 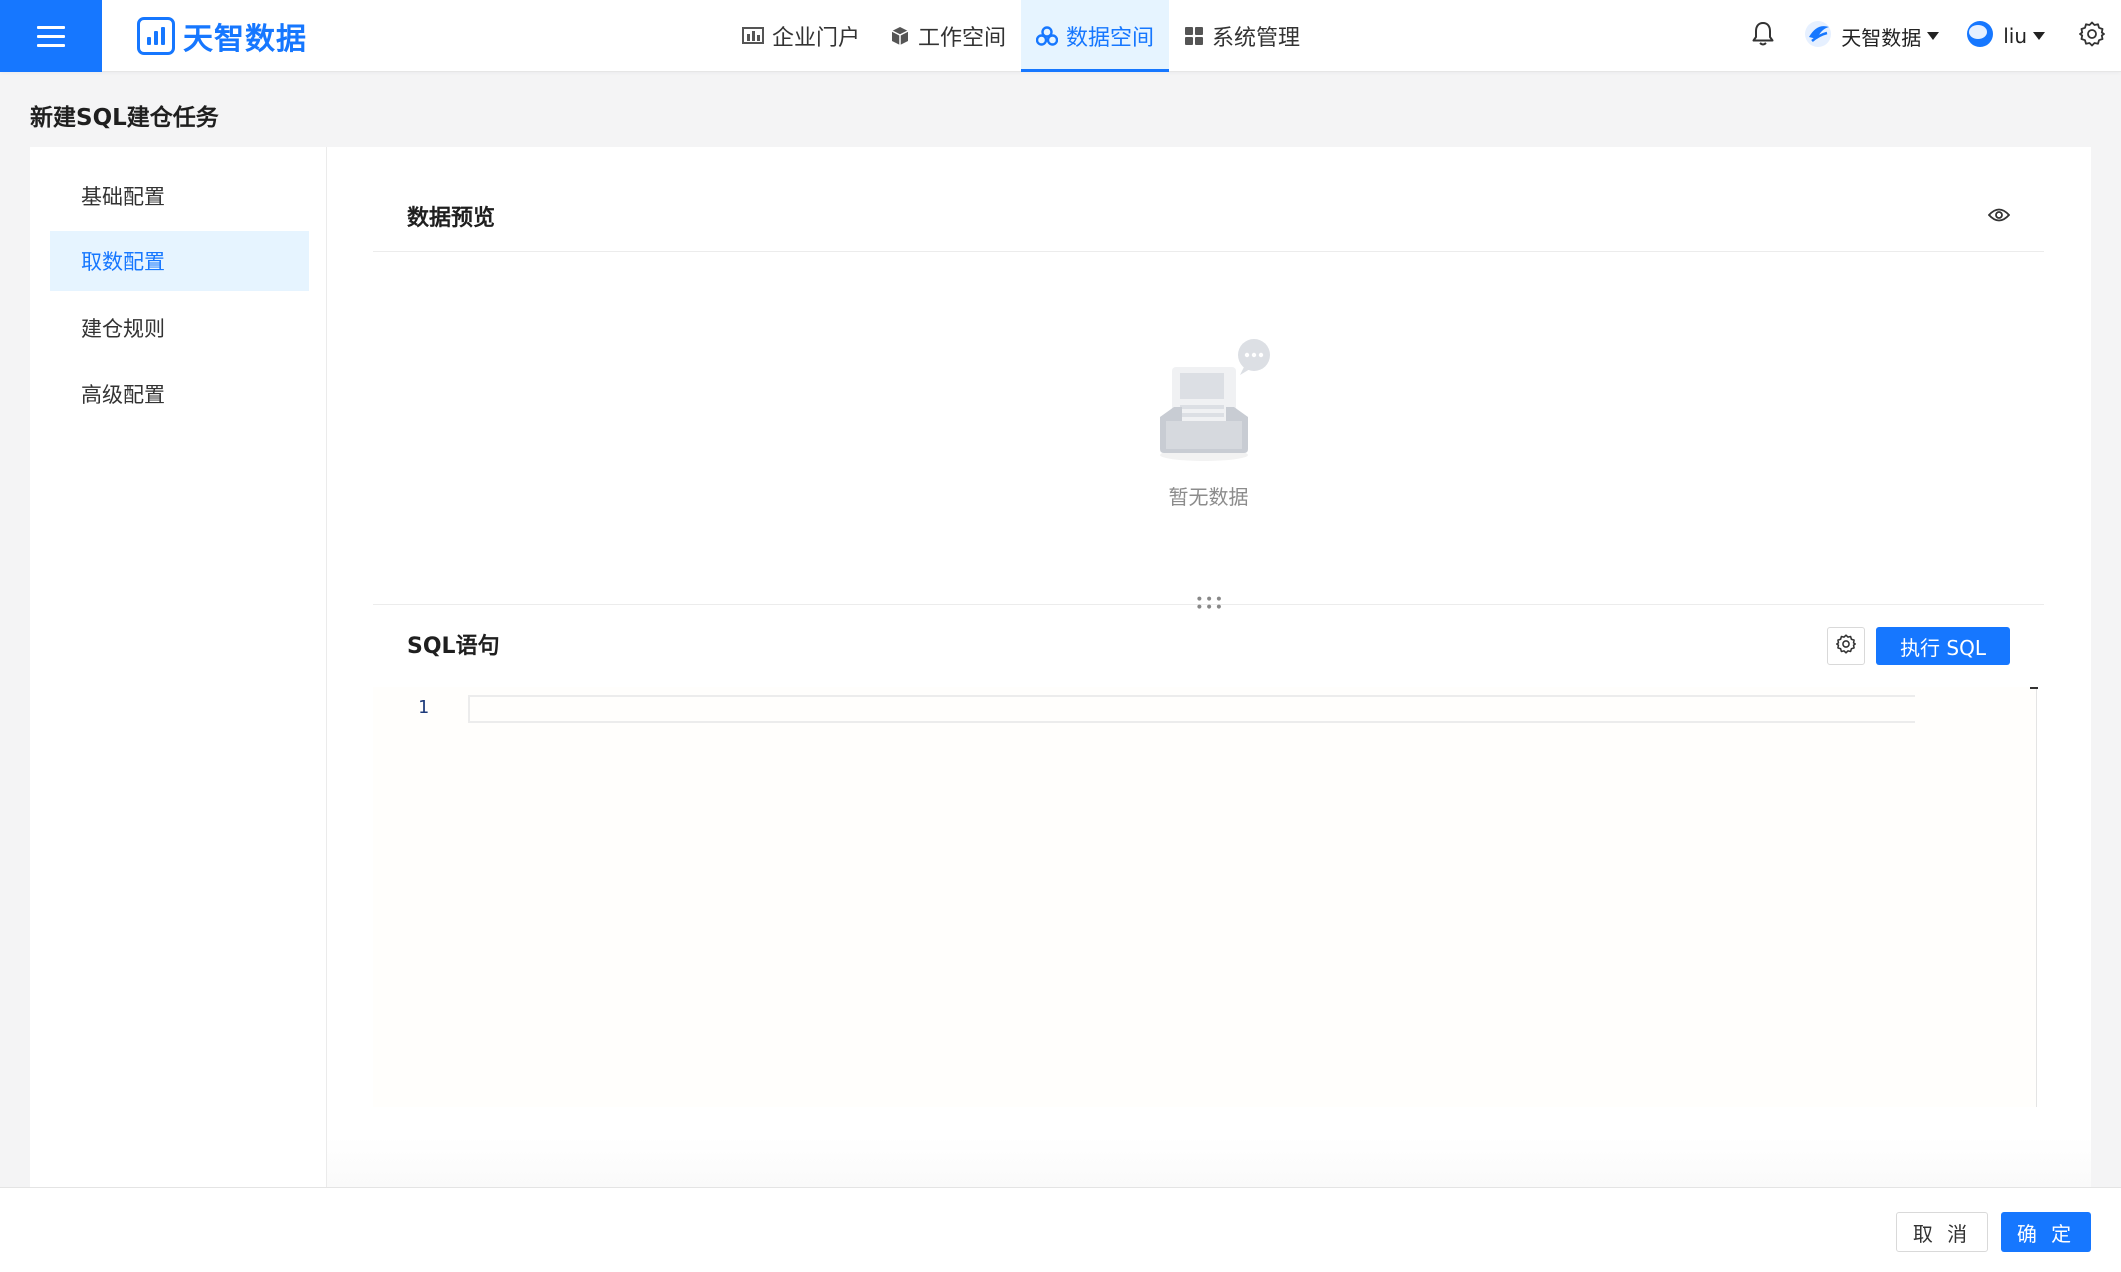 I want to click on chart-bars-icon, so click(x=753, y=36).